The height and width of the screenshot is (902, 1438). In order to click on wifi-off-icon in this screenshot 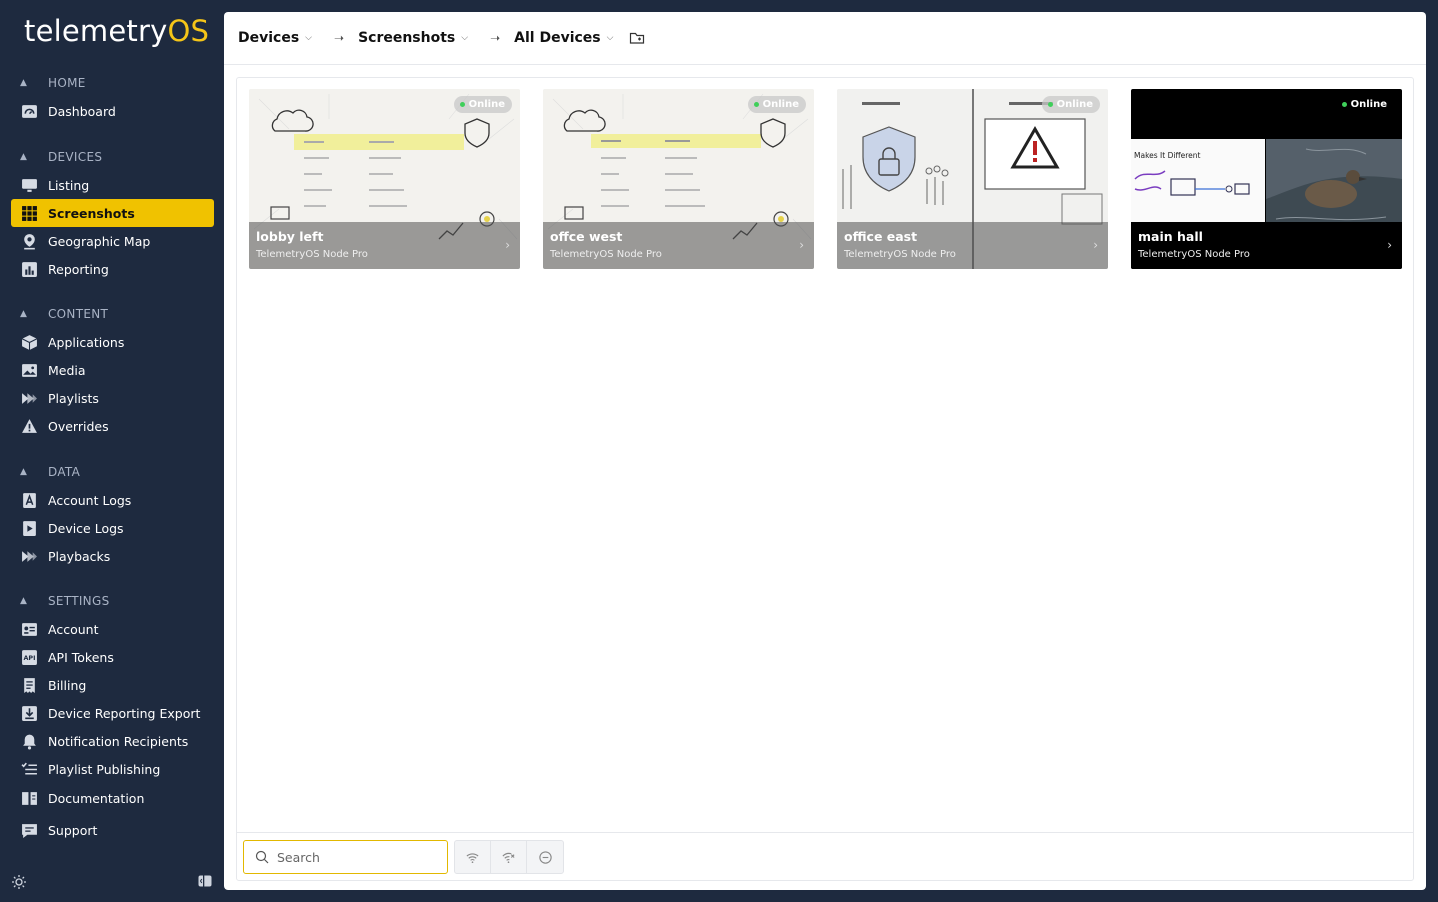, I will do `click(508, 857)`.